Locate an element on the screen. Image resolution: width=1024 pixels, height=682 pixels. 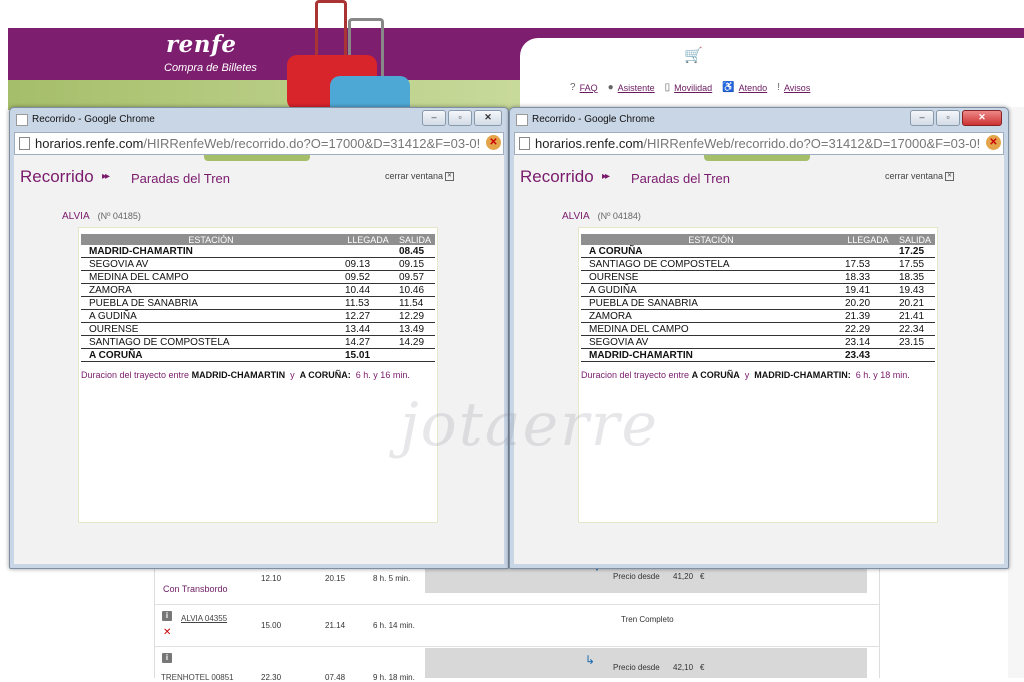
duration-from: A CORUÑA is located at coordinates (715, 375).